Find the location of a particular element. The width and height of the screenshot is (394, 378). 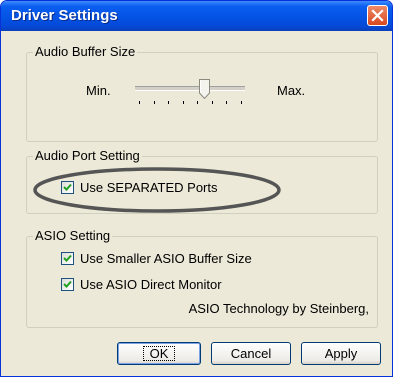

apply-button: Apply is located at coordinates (341, 353).